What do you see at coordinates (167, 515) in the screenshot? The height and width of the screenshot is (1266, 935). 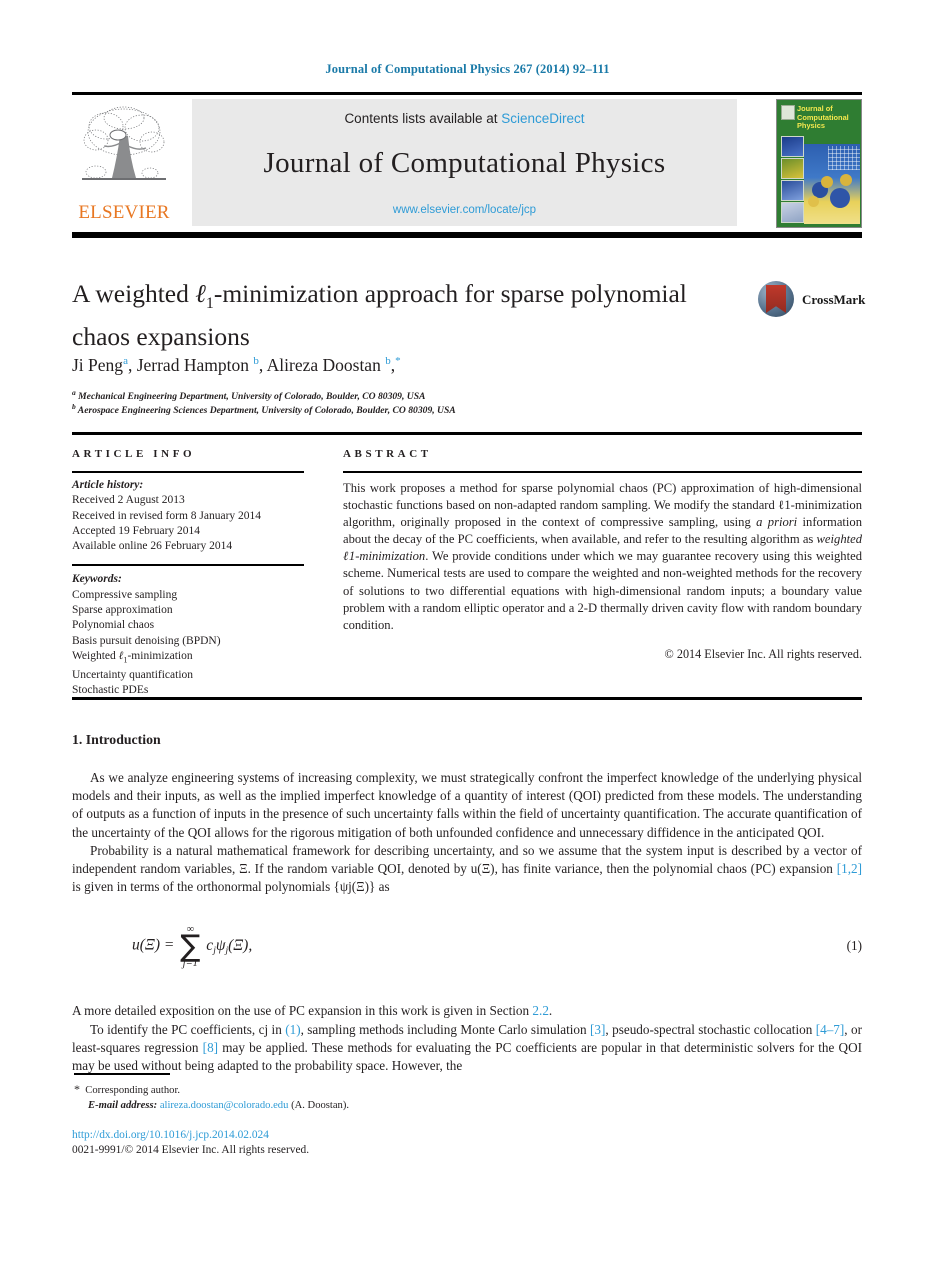 I see `history-item: Received in revised form 8 January 2014` at bounding box center [167, 515].